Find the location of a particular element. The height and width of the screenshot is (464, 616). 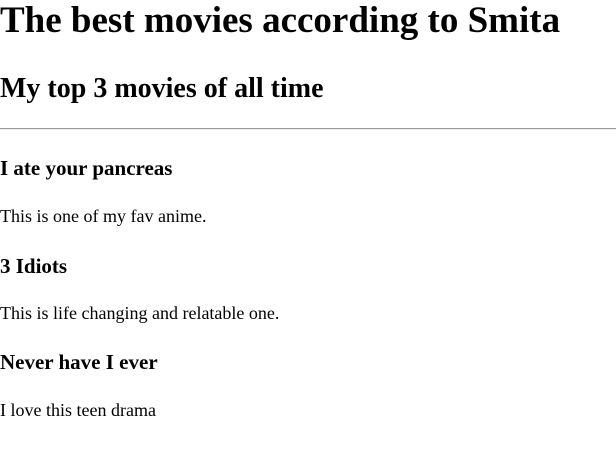

movie-description-1: This is one of my fav anime. is located at coordinates (103, 216).